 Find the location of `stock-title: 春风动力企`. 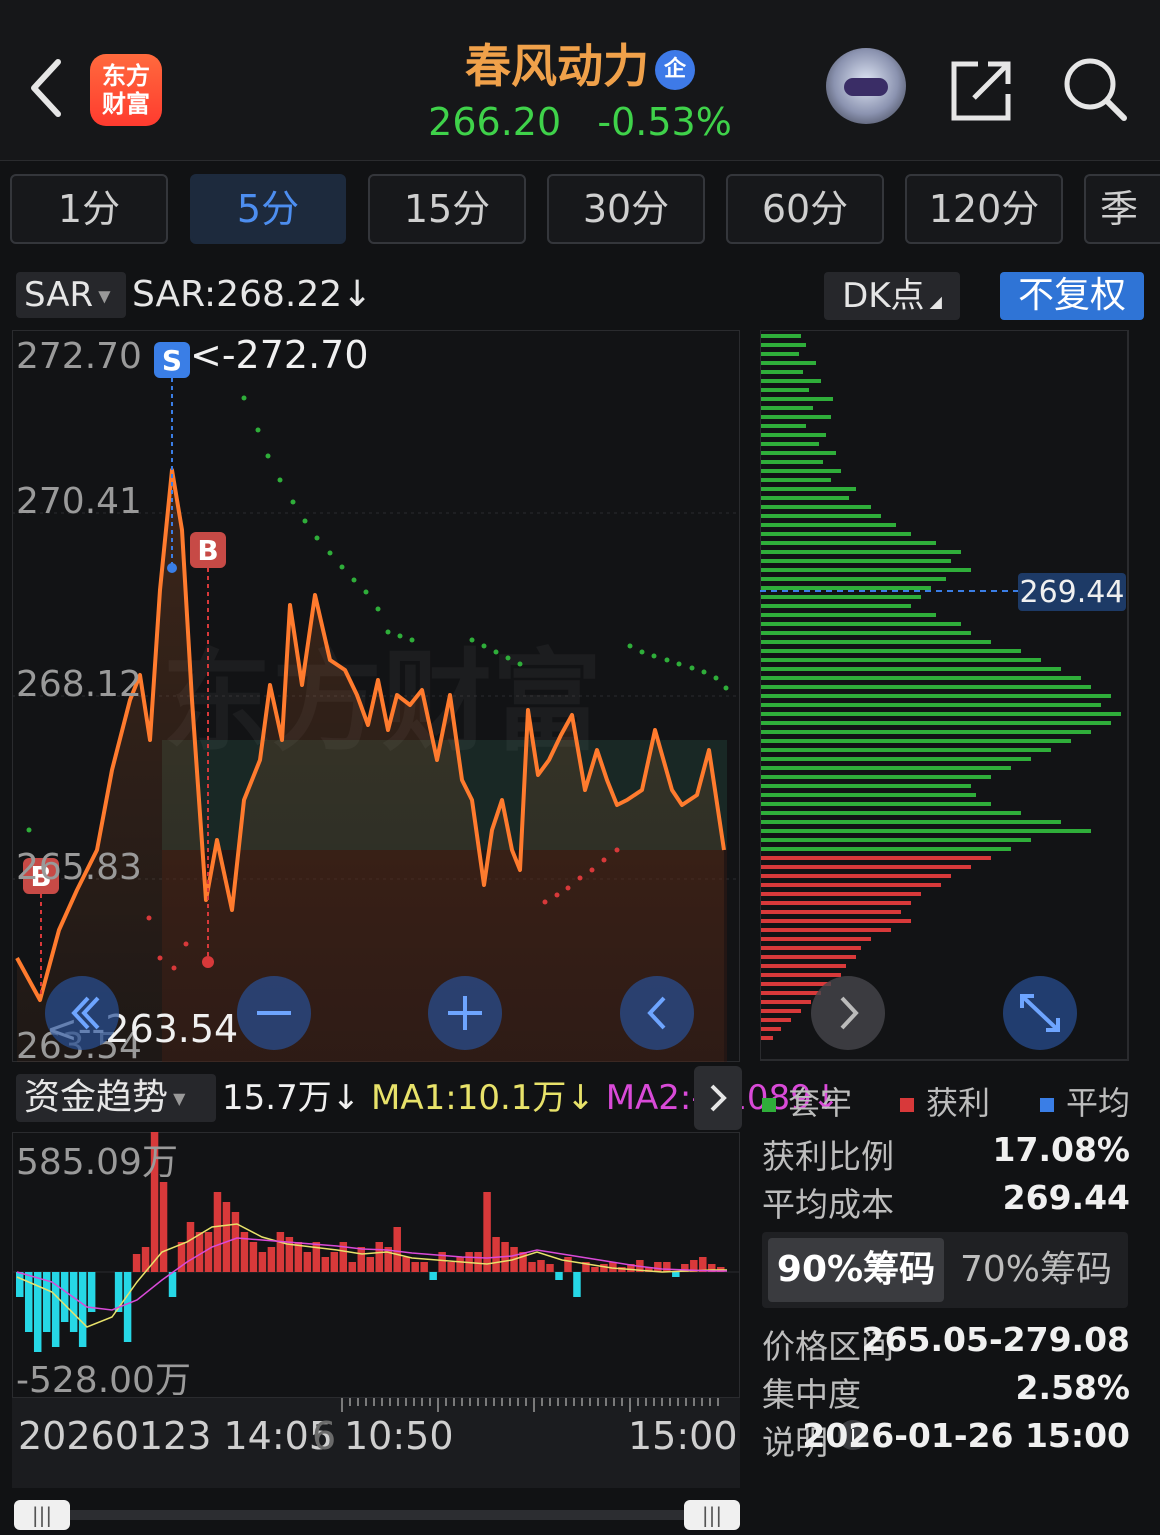

stock-title: 春风动力企 is located at coordinates (580, 63).